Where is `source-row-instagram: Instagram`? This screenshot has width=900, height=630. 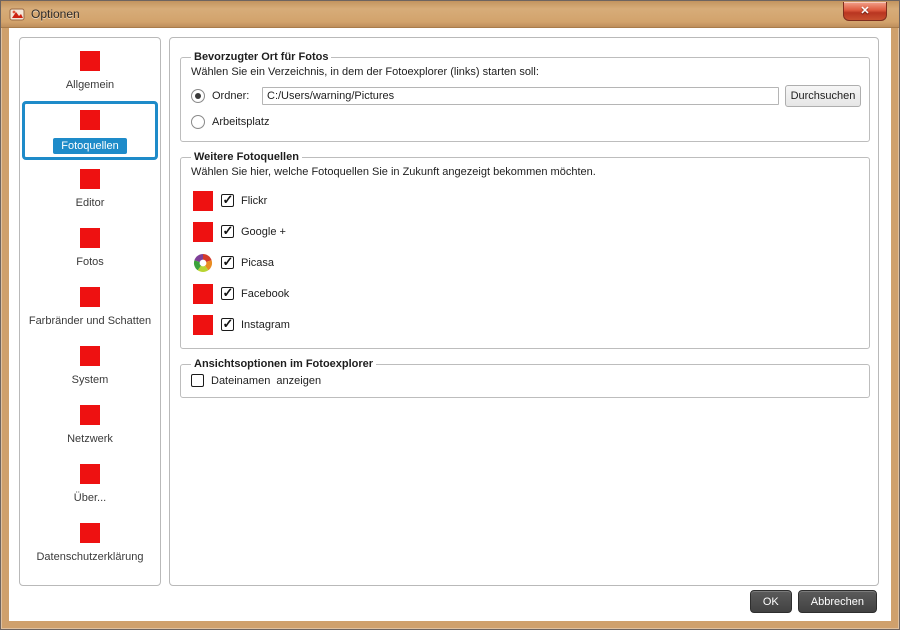 source-row-instagram: Instagram is located at coordinates (525, 324).